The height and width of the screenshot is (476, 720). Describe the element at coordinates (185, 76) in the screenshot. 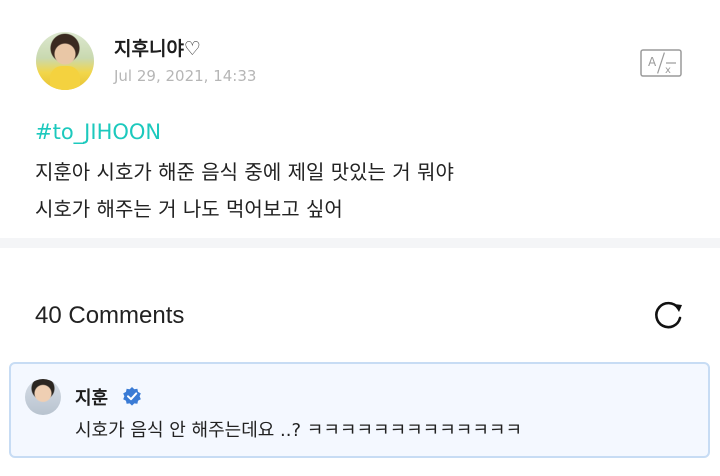

I see `post-timestamp: Jul 29, 2021, 14:33` at that location.